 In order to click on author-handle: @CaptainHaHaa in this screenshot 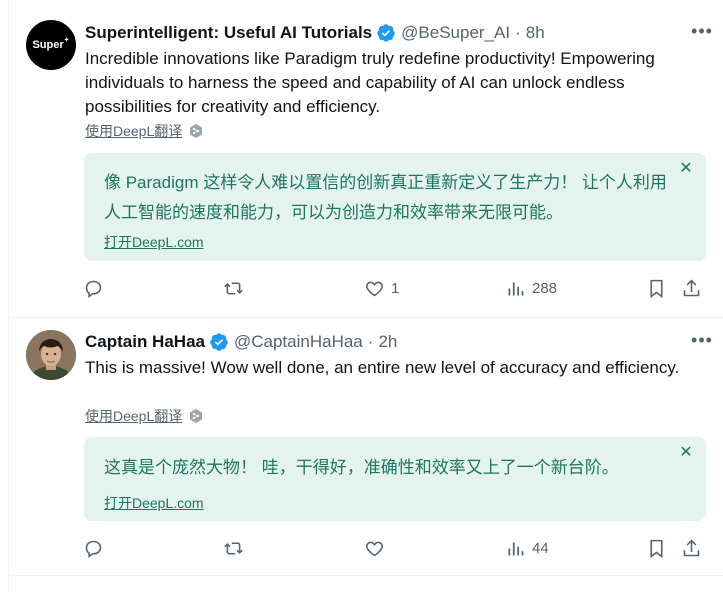, I will do `click(298, 342)`.